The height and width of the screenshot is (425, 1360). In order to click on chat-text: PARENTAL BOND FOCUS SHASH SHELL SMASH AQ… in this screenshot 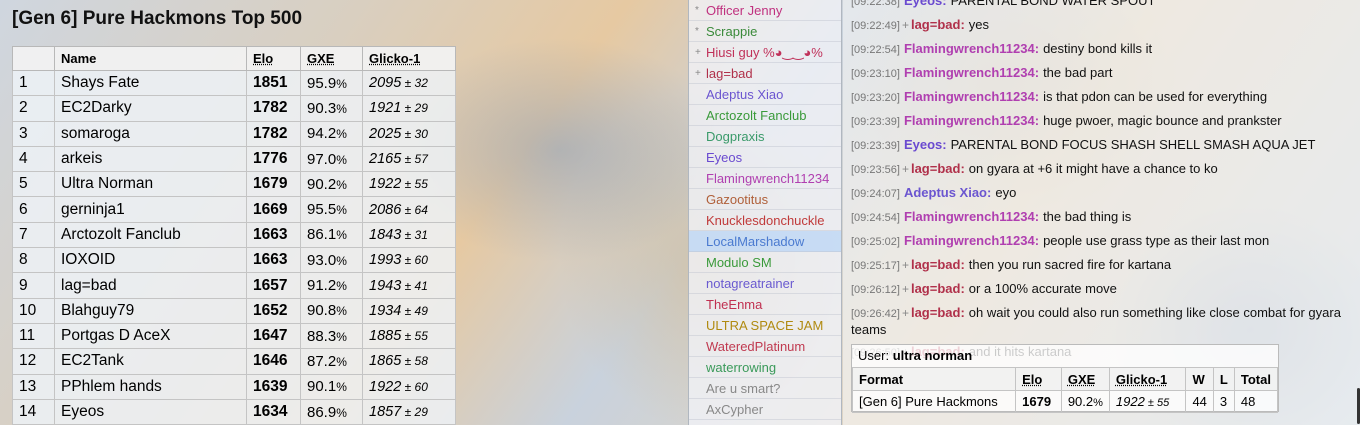, I will do `click(1133, 144)`.